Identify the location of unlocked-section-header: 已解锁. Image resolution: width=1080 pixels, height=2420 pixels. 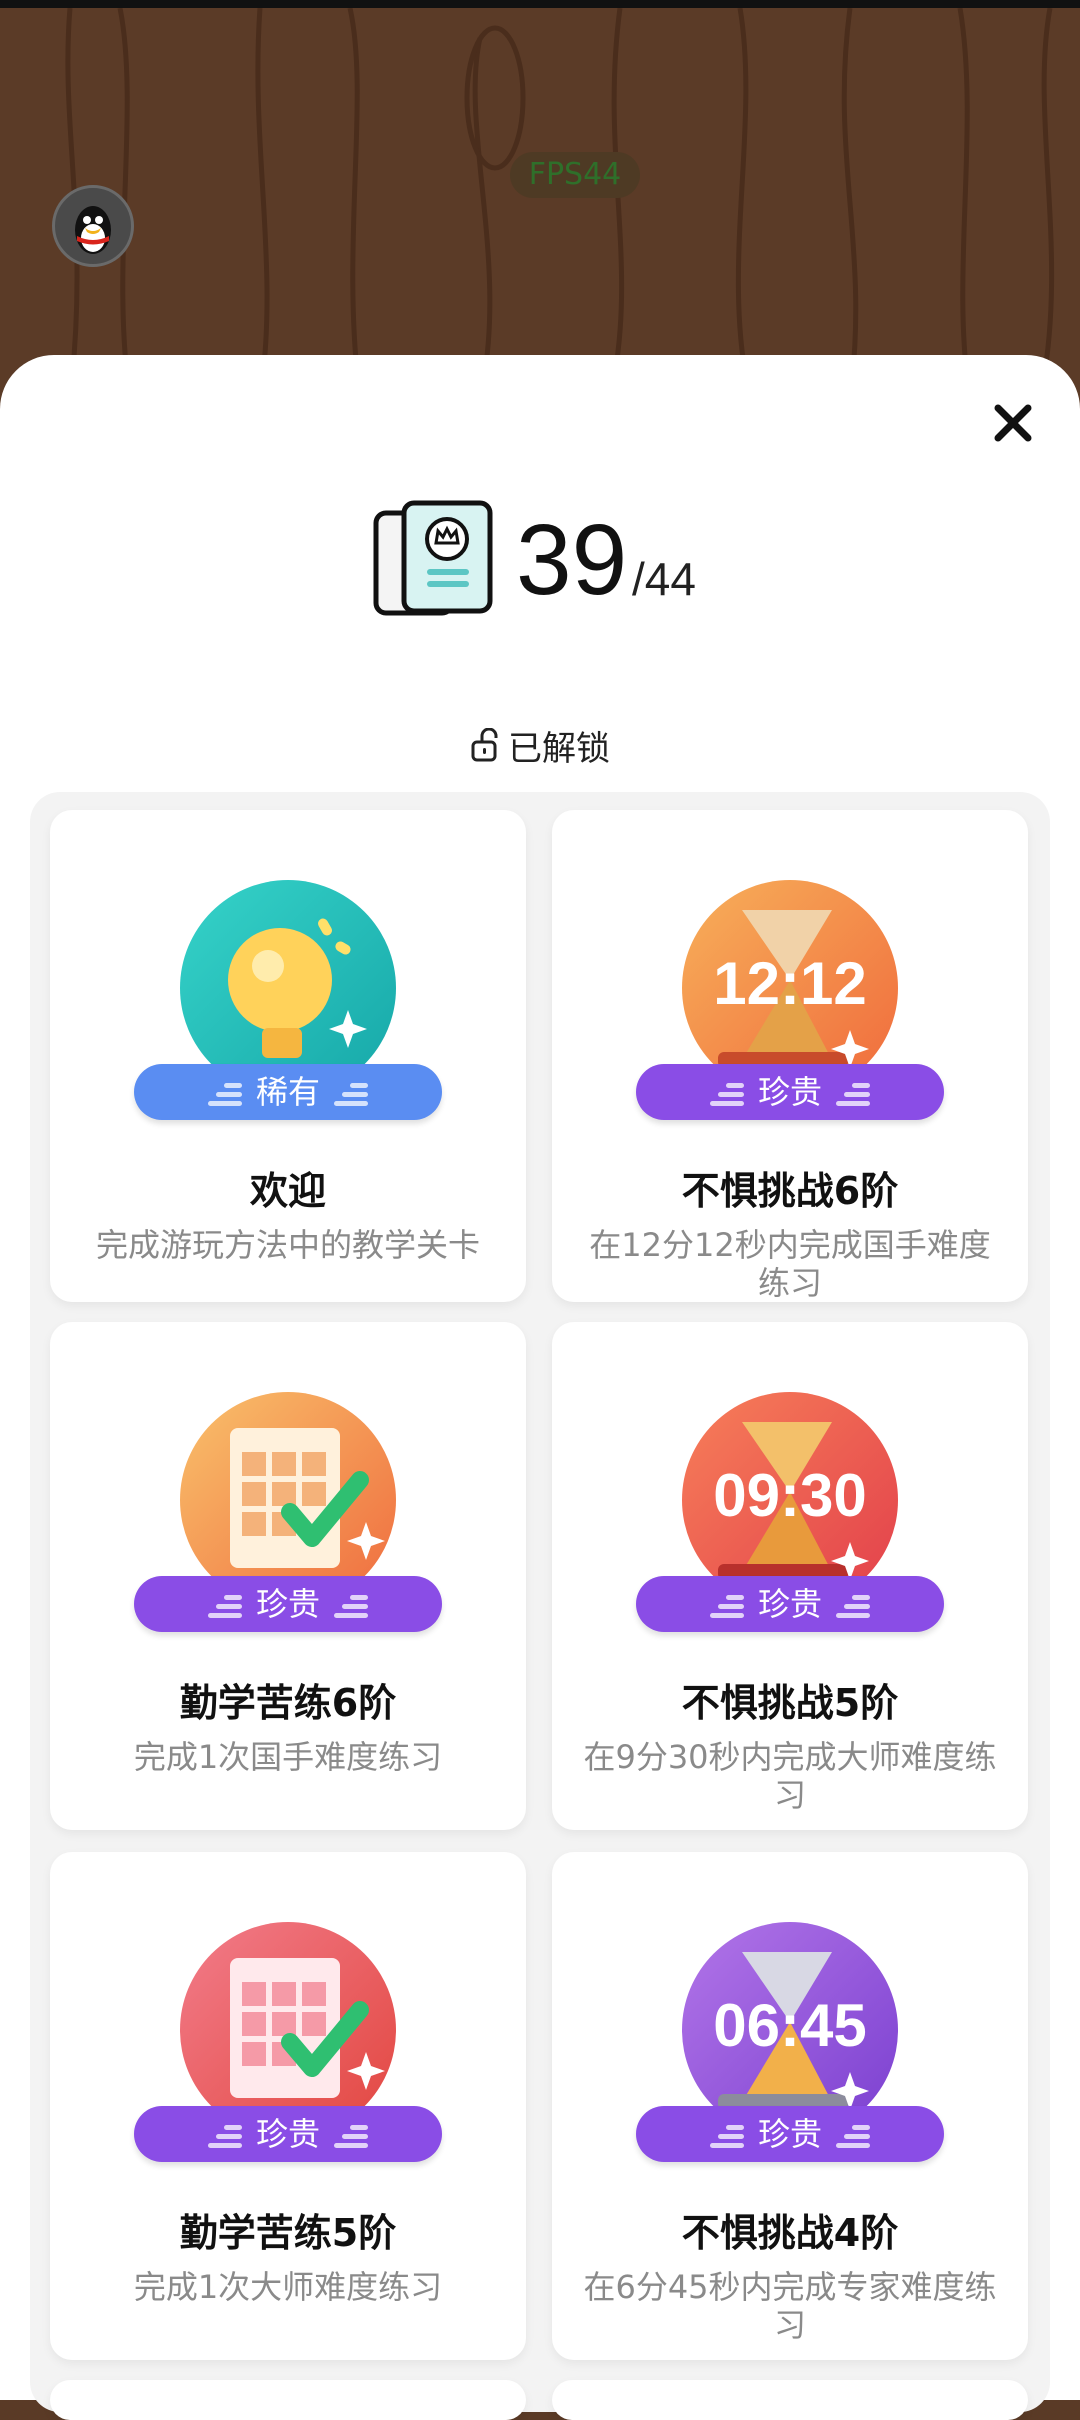
(540, 745).